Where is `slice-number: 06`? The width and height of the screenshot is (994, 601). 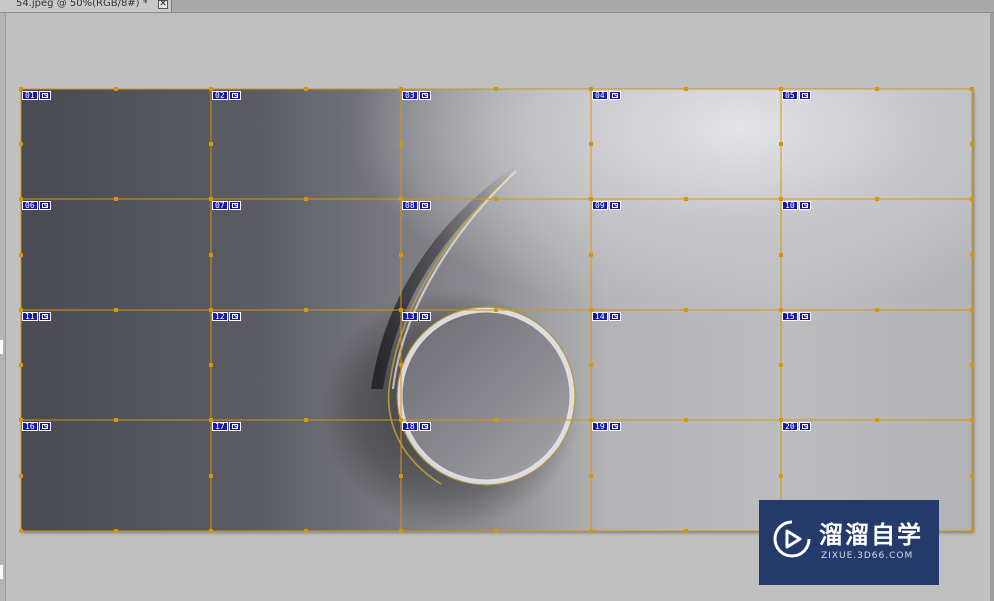 slice-number: 06 is located at coordinates (30, 205).